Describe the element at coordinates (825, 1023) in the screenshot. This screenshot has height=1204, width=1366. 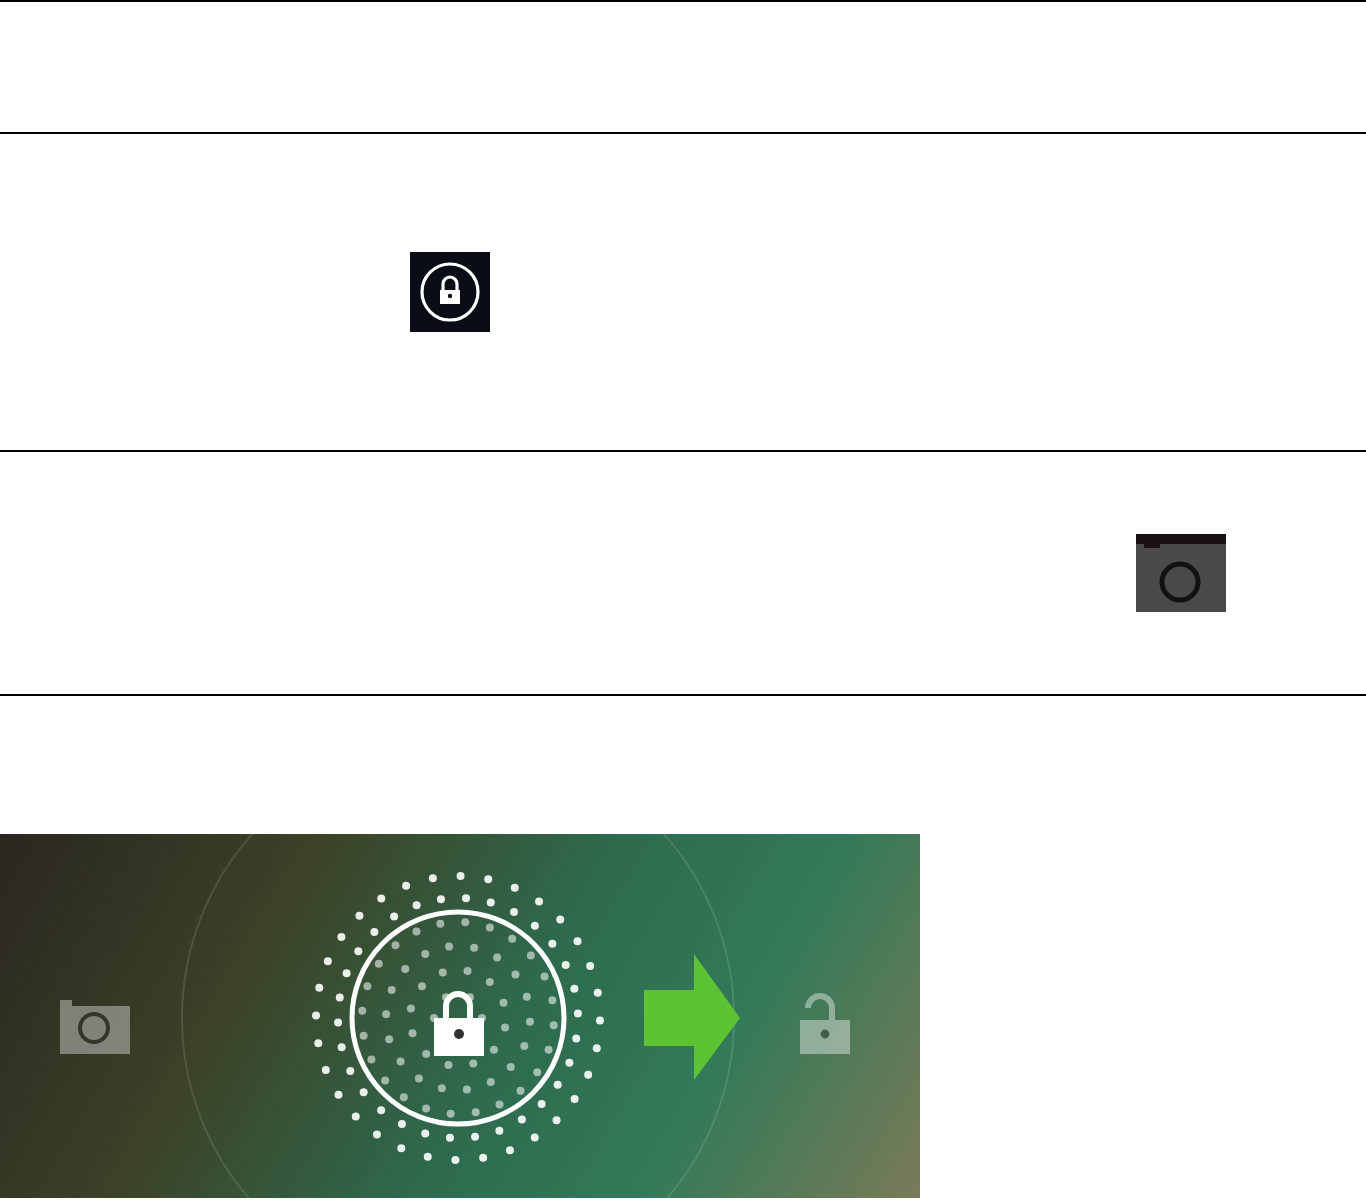
I see `unlock-icon` at that location.